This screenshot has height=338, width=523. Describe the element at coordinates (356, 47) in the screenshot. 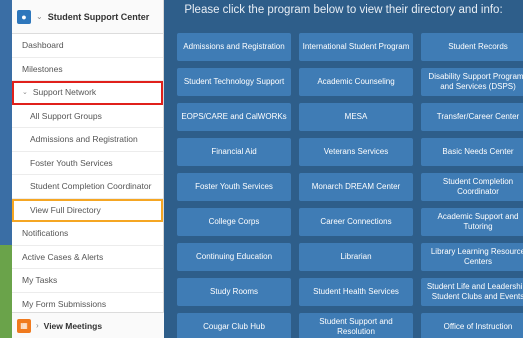

I see `program-button-international-student-program: International Student Program` at that location.